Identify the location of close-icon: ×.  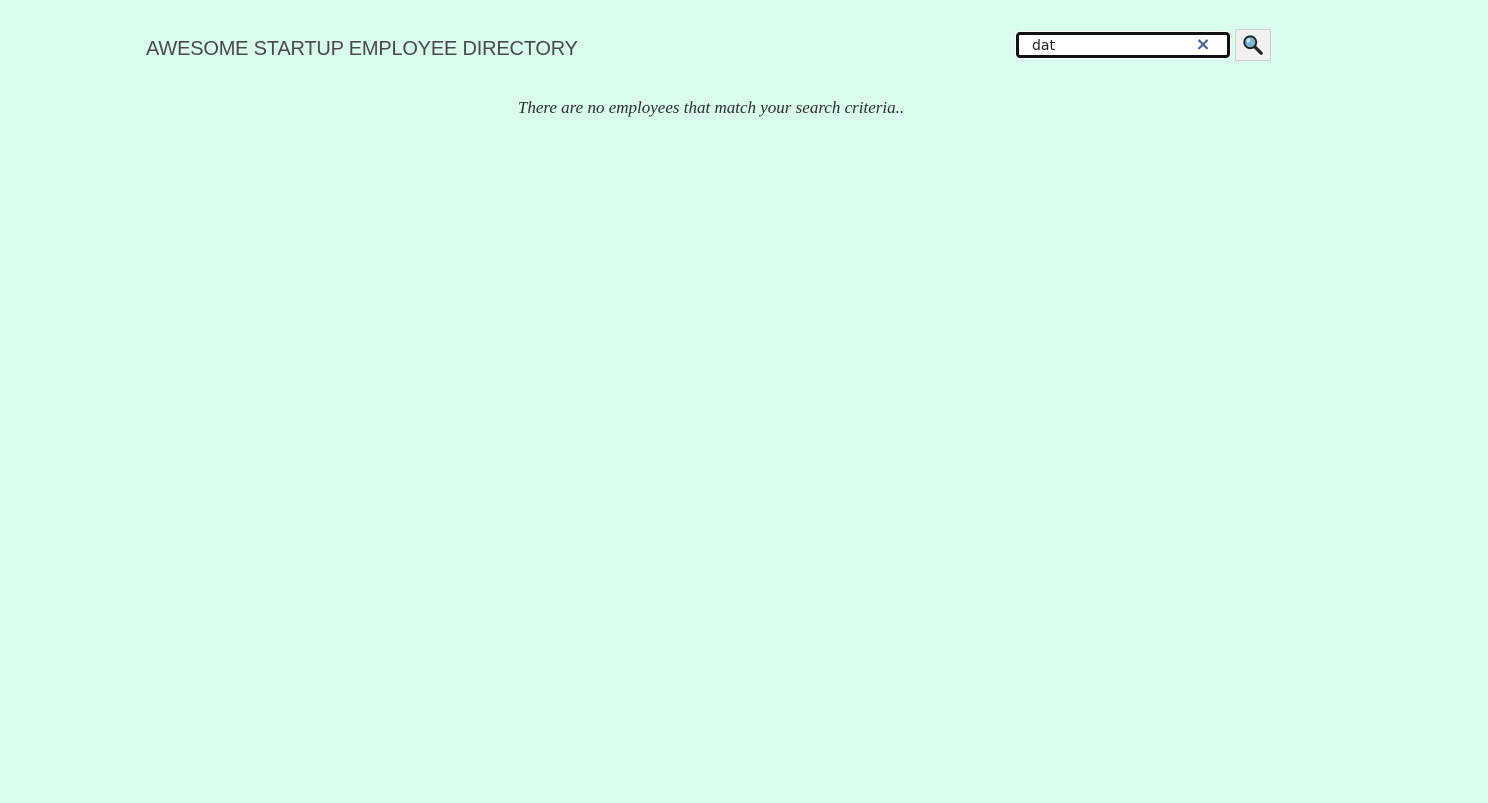
(1203, 45).